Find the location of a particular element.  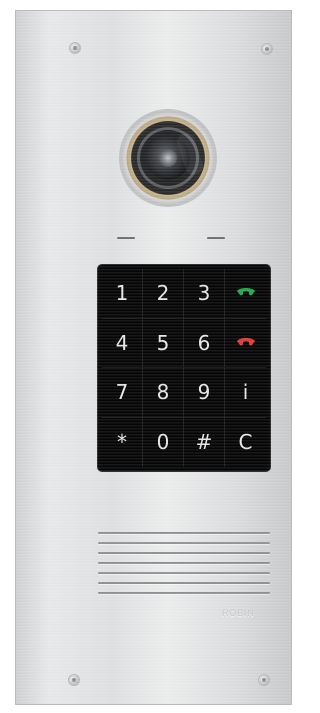

key-2: 2 is located at coordinates (163, 294).